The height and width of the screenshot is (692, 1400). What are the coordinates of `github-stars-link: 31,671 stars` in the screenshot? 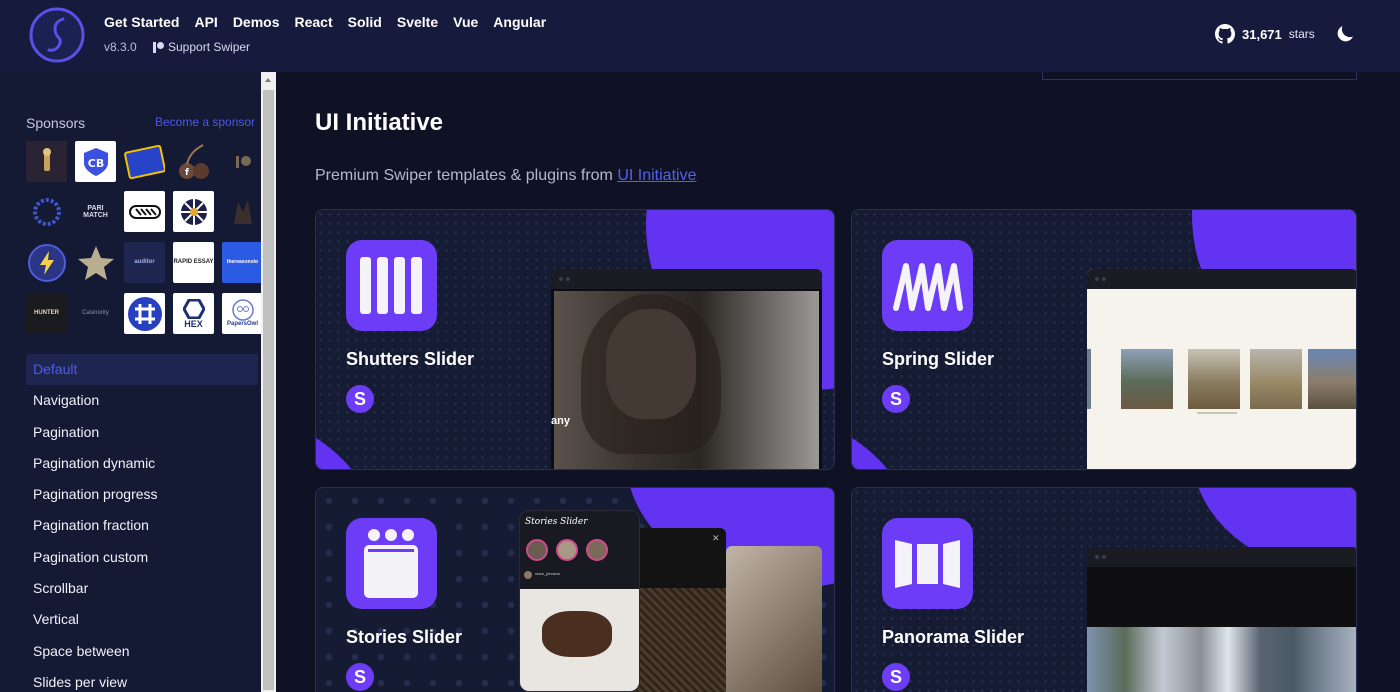 It's located at (1265, 34).